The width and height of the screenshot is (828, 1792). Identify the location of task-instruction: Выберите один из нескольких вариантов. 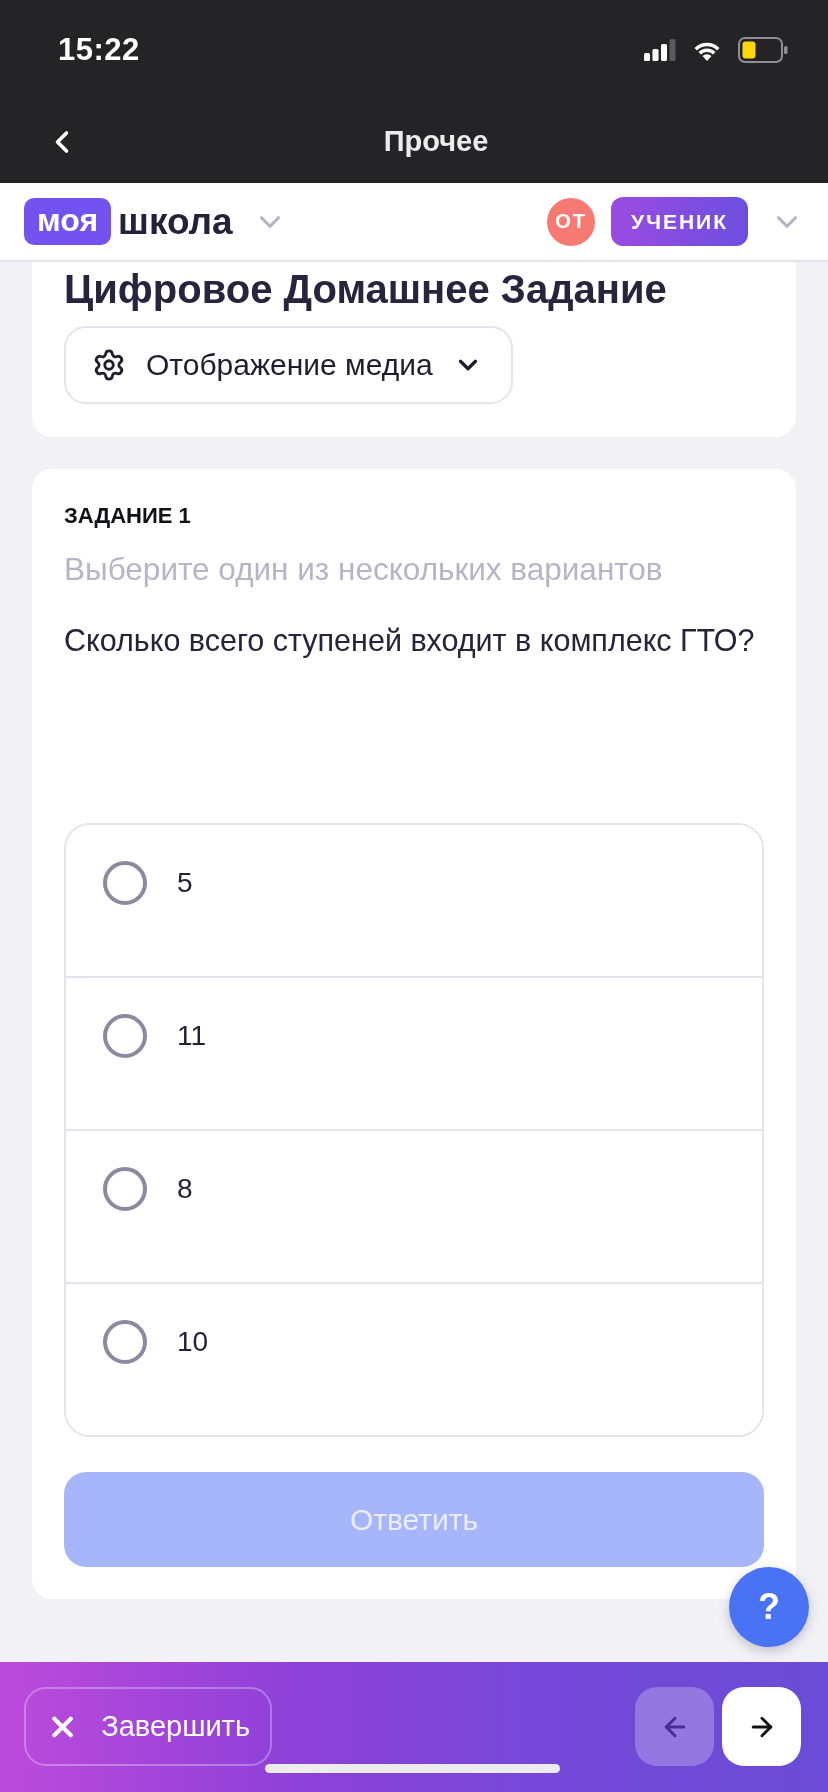
(364, 569).